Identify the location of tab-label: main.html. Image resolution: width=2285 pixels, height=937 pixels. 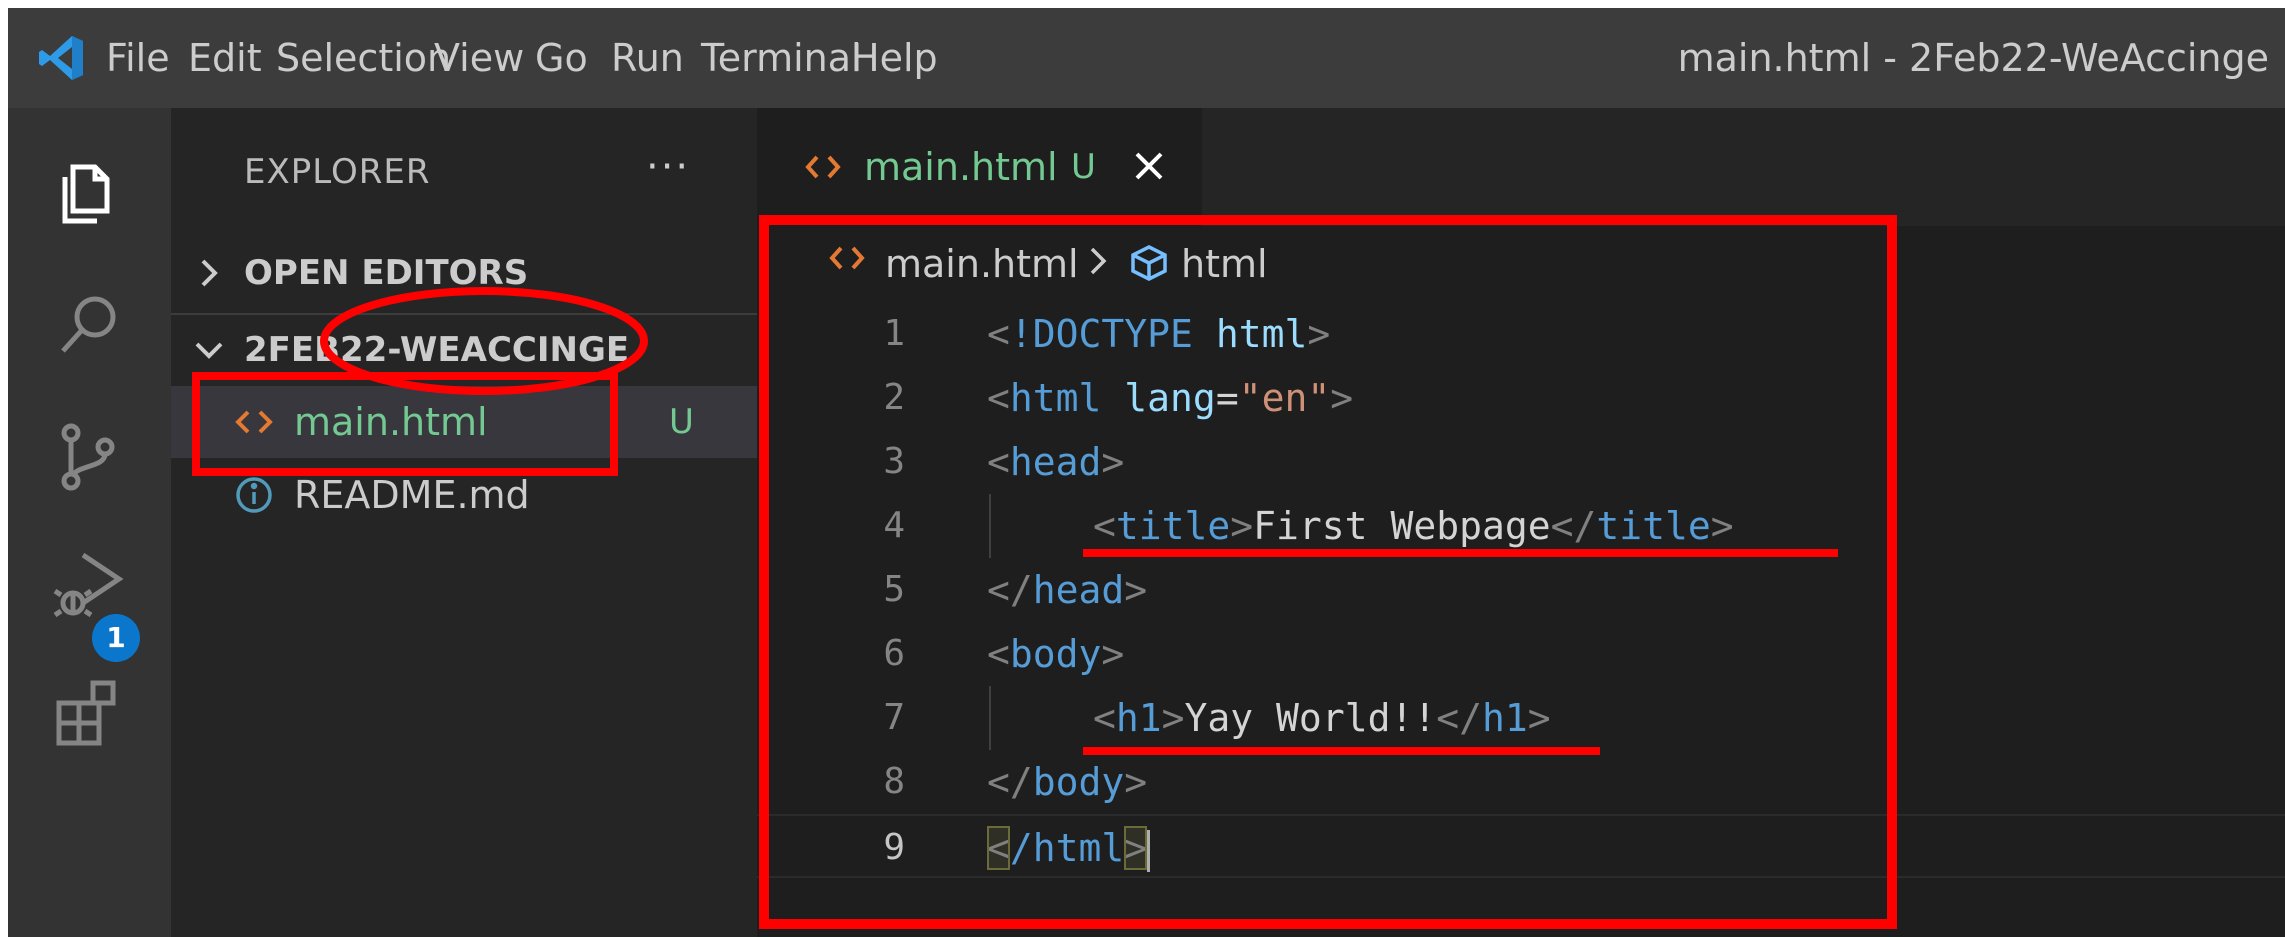
(961, 167).